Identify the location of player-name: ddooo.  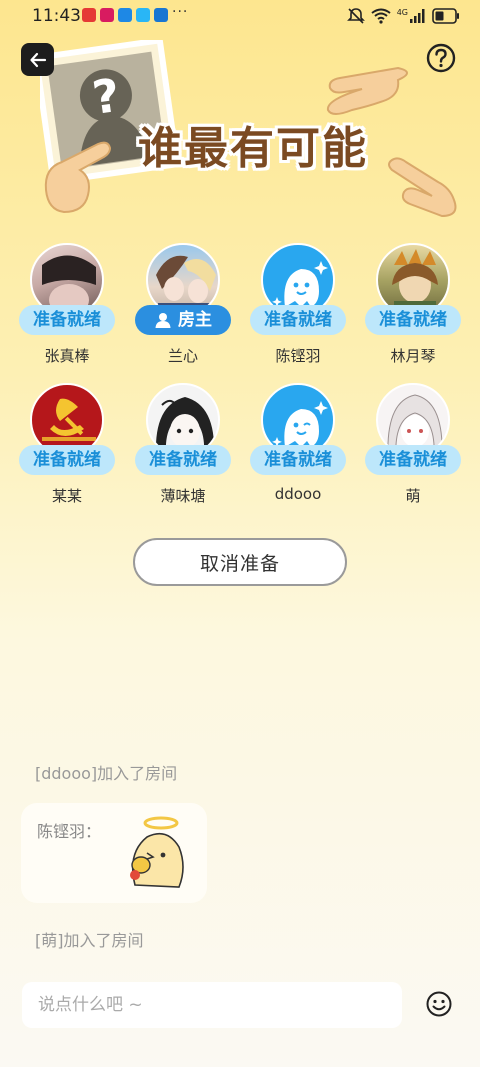
(298, 494).